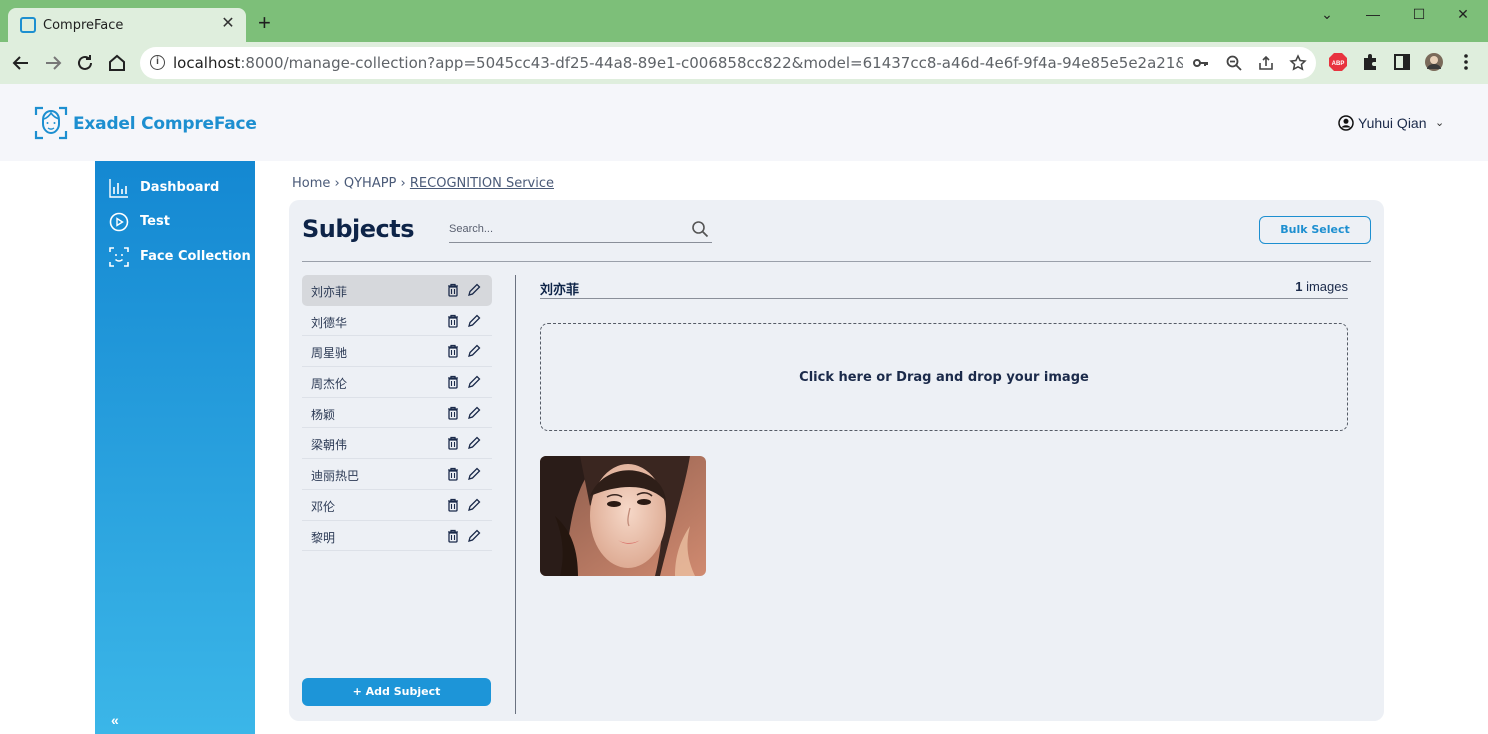 The image size is (1488, 734). What do you see at coordinates (397, 474) in the screenshot?
I see `subject-row: 迪丽热巴` at bounding box center [397, 474].